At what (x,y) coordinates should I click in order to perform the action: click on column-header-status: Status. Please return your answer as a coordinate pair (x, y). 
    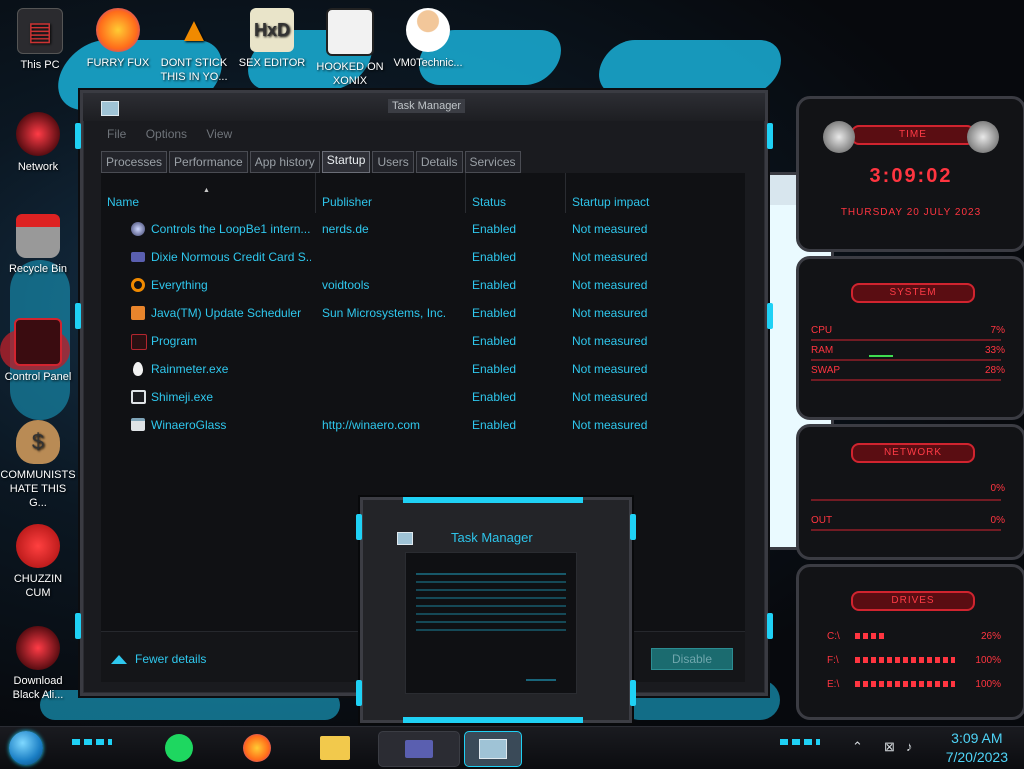
    Looking at the image, I should click on (516, 193).